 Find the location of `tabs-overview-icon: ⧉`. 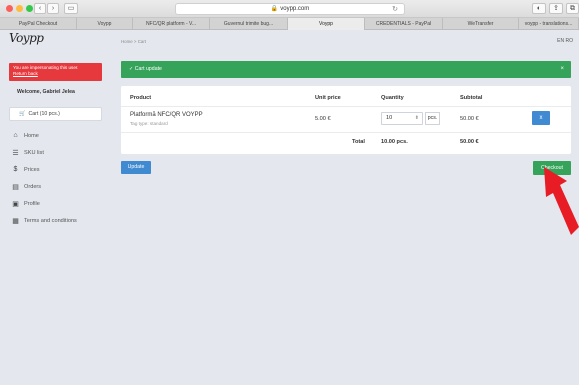

tabs-overview-icon: ⧉ is located at coordinates (572, 8).